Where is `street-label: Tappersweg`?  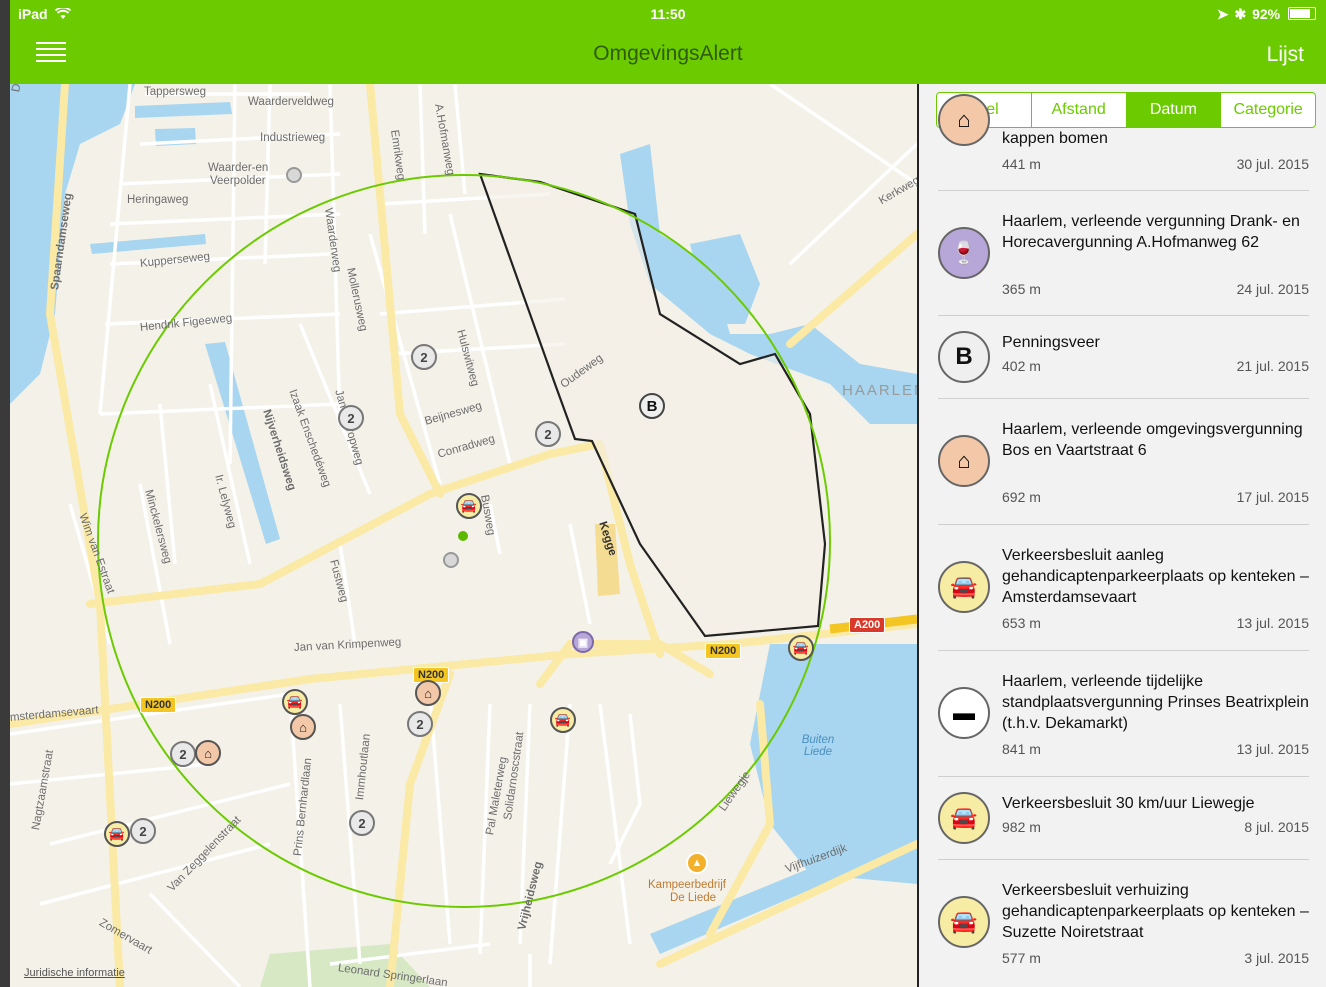
street-label: Tappersweg is located at coordinates (175, 92).